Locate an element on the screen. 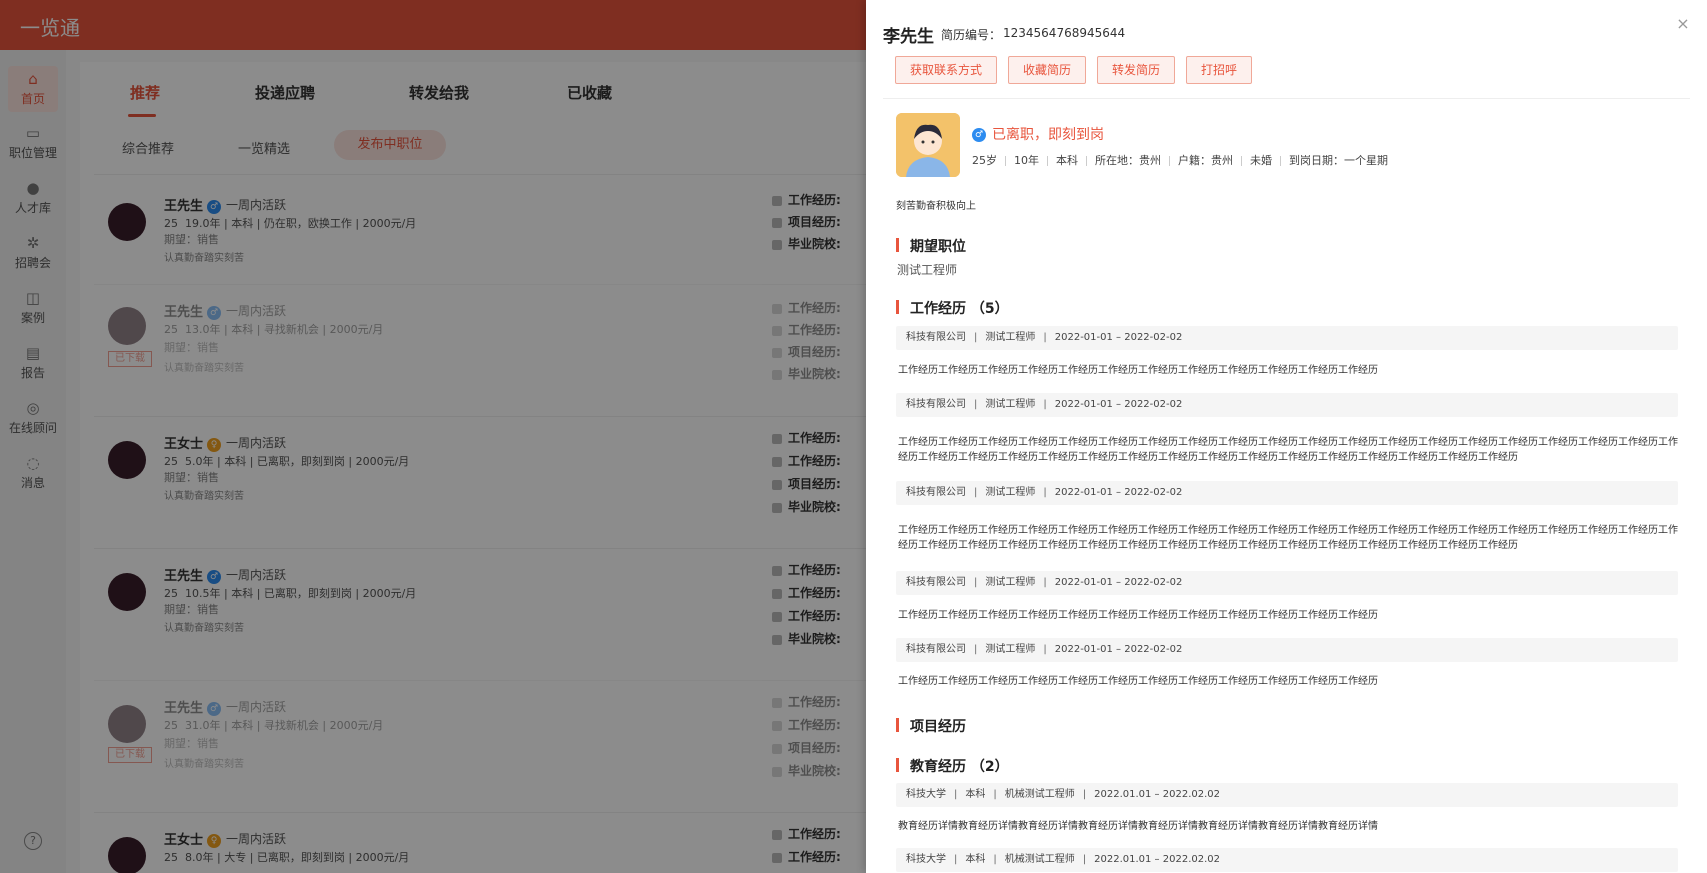 The image size is (1707, 873). greet-button: 打招呼 is located at coordinates (1219, 70).